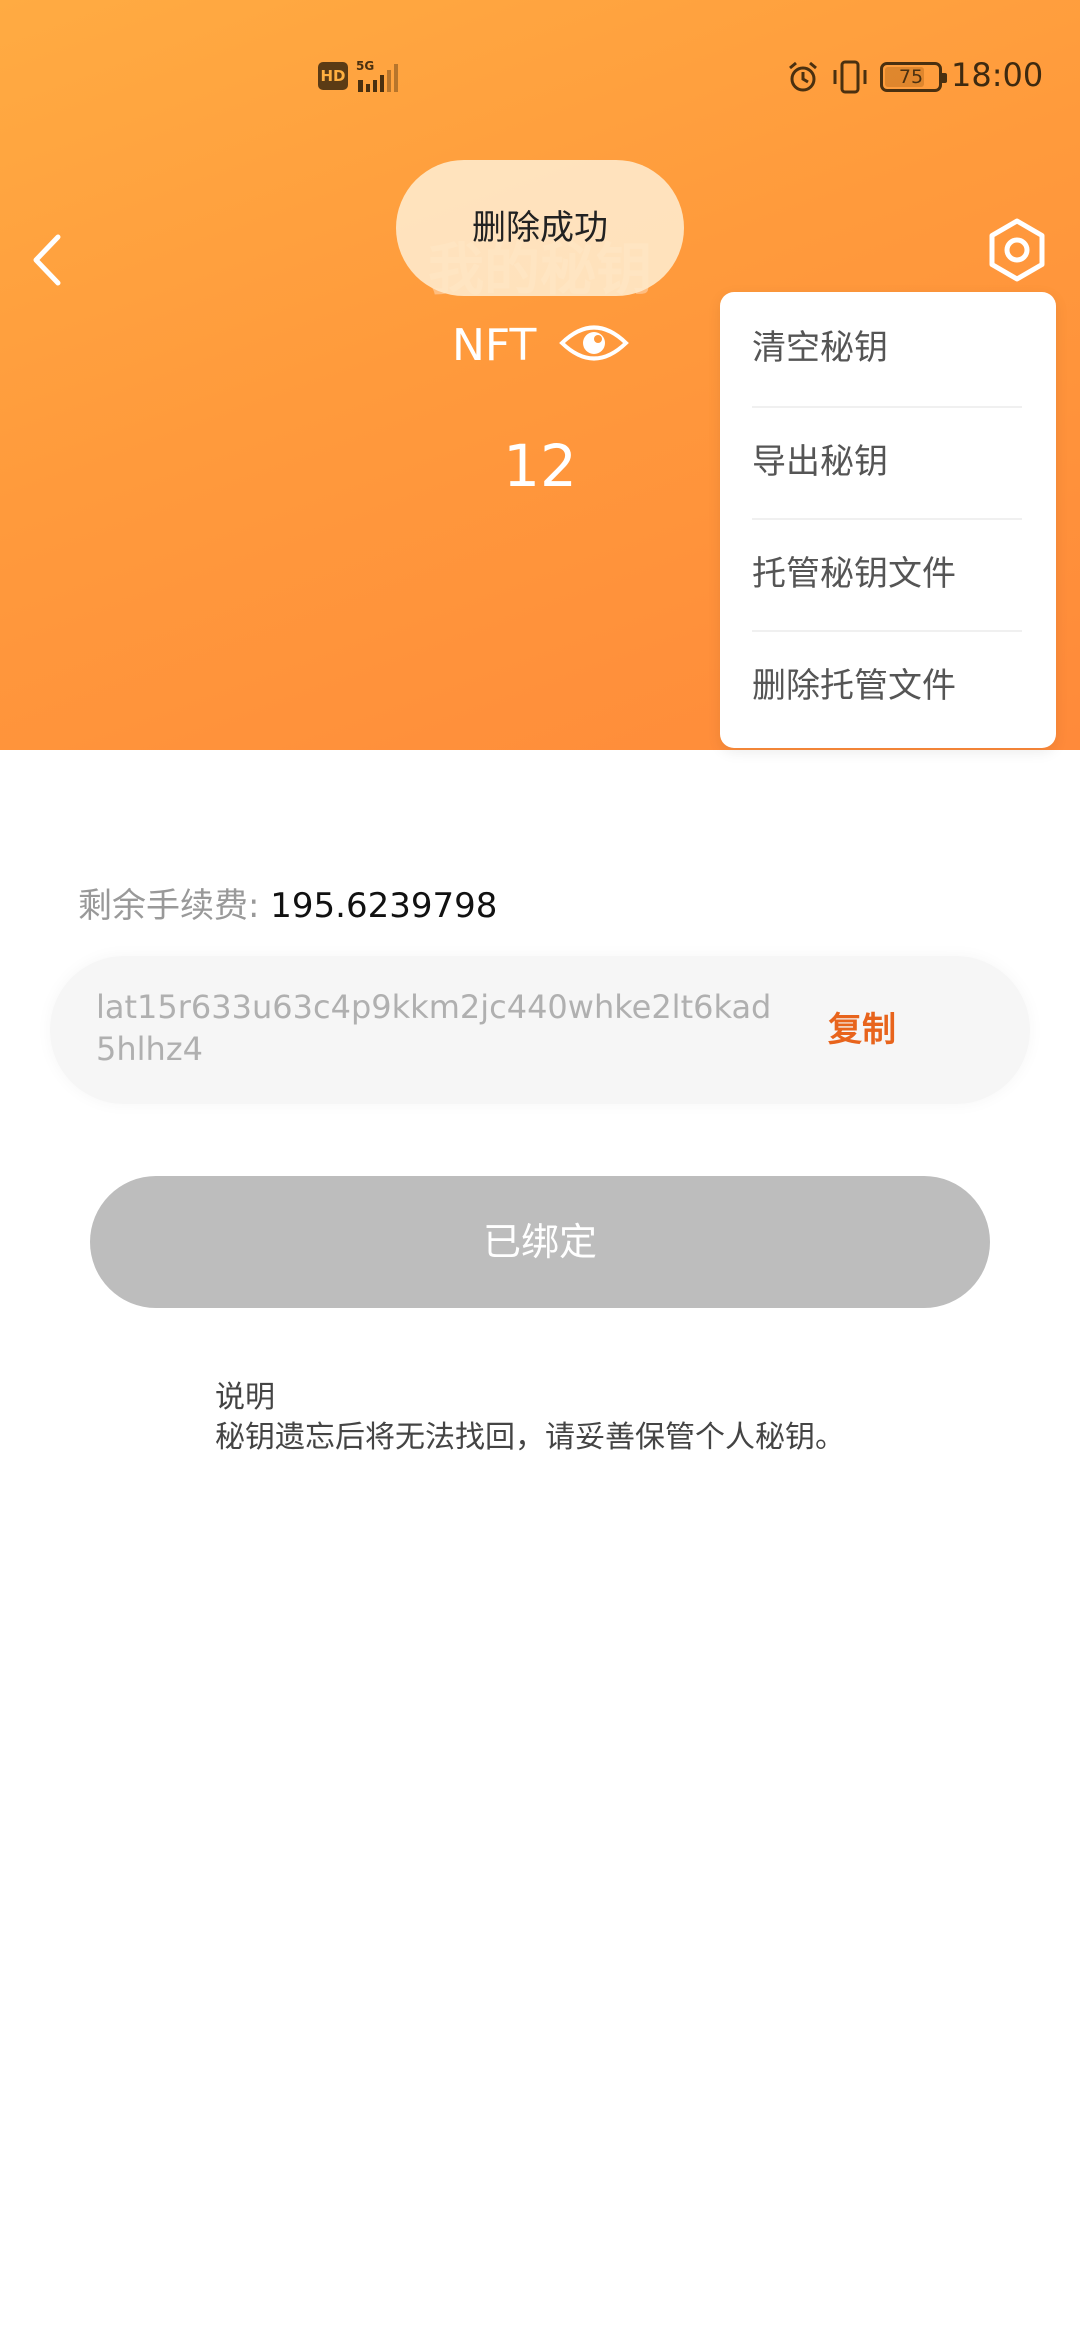  I want to click on status-time: 18:00, so click(997, 75).